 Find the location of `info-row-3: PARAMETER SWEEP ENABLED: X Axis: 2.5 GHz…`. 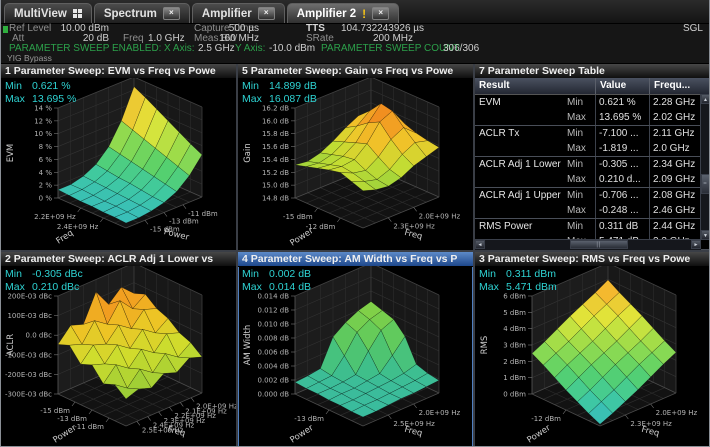

info-row-3: PARAMETER SWEEP ENABLED: X Axis: 2.5 GHz… is located at coordinates (355, 49).